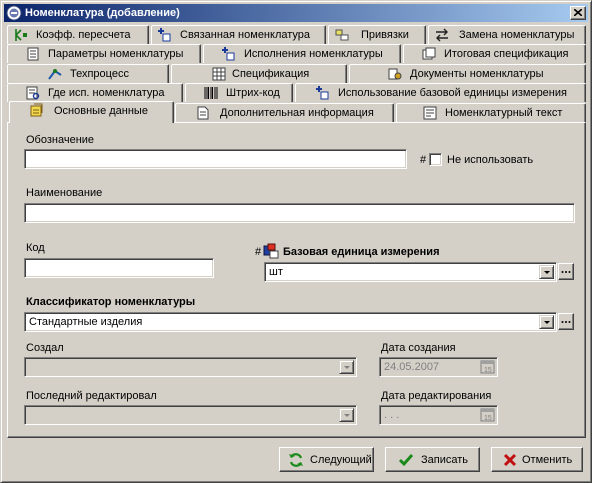 This screenshot has width=592, height=483. What do you see at coordinates (271, 251) in the screenshot?
I see `base-unit-icon` at bounding box center [271, 251].